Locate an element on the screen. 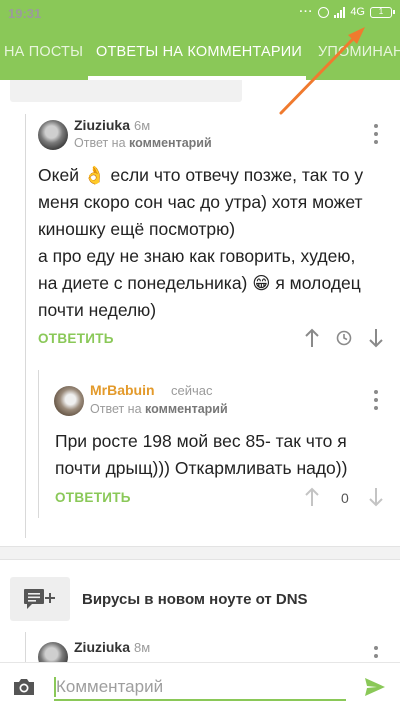 This screenshot has height=711, width=400. battery-icon: 1 is located at coordinates (382, 12).